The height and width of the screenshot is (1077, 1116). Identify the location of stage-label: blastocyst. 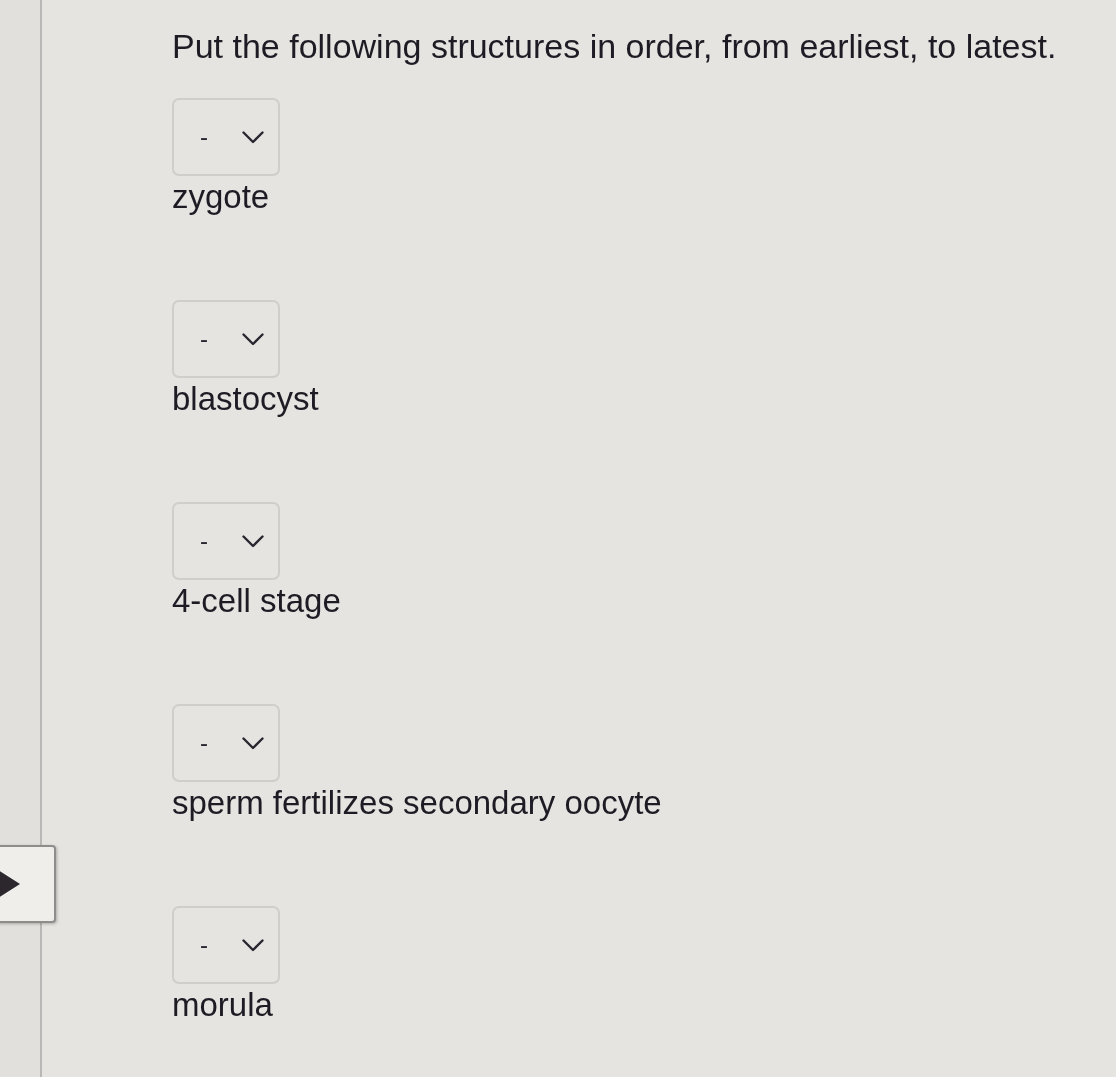
(245, 399).